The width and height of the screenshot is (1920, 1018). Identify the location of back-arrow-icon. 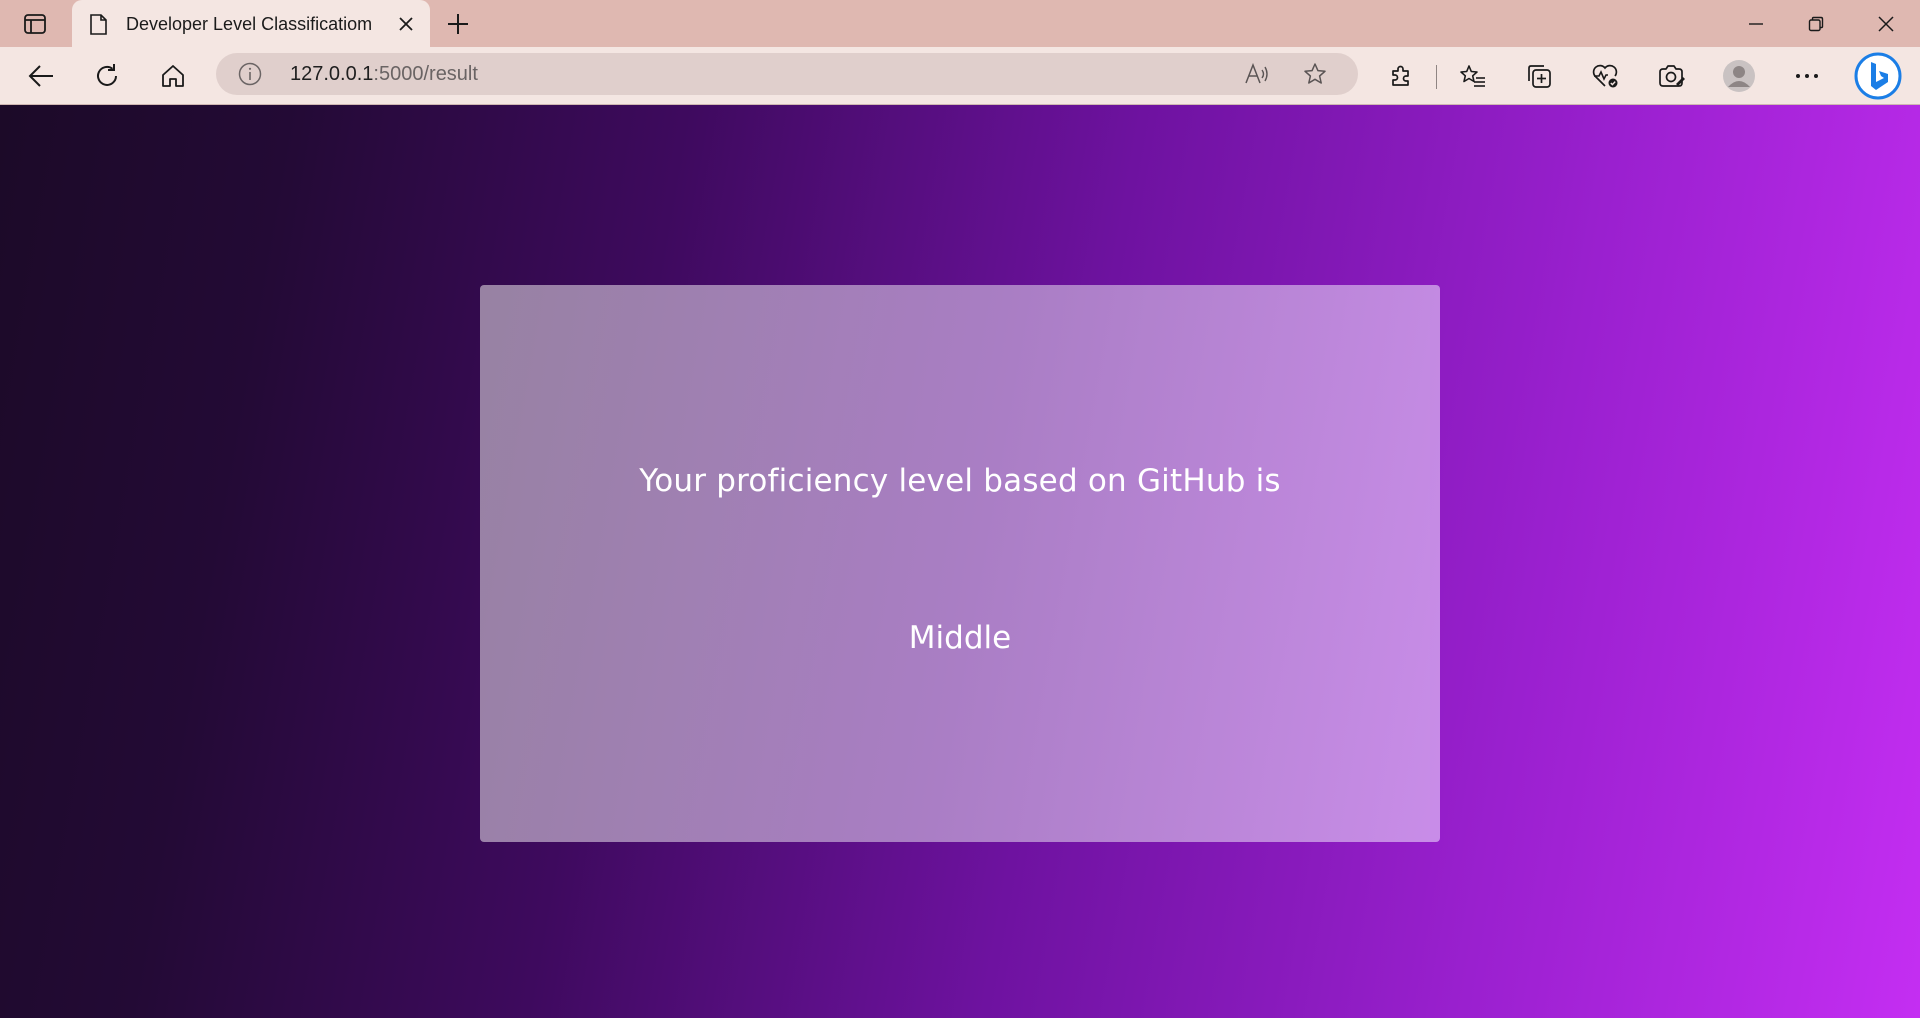
(40, 76).